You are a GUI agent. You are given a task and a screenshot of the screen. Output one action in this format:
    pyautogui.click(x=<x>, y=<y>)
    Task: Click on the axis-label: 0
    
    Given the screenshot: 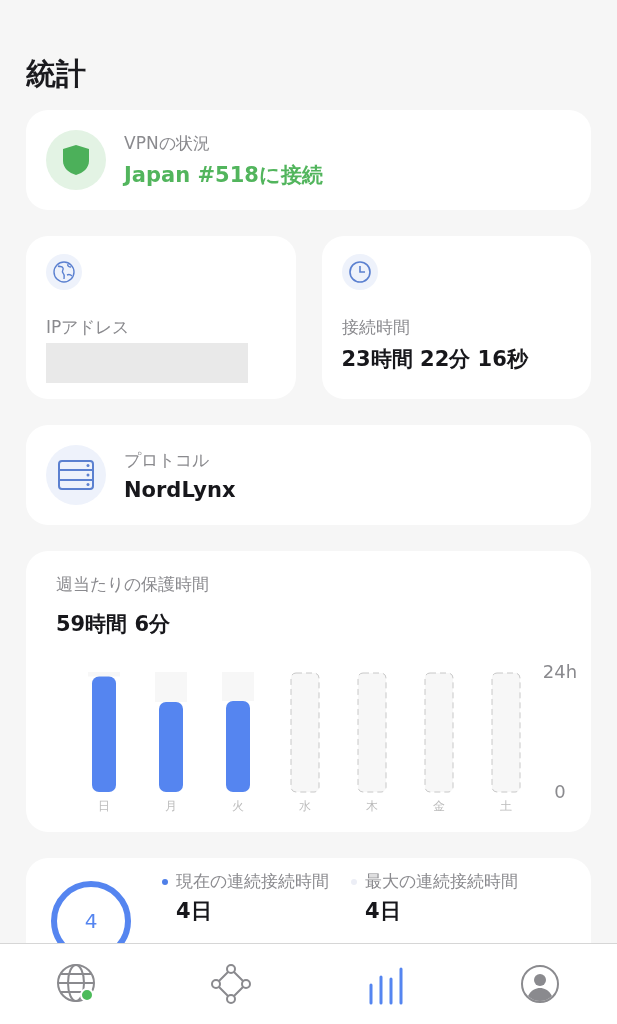 What is the action you would take?
    pyautogui.click(x=560, y=791)
    